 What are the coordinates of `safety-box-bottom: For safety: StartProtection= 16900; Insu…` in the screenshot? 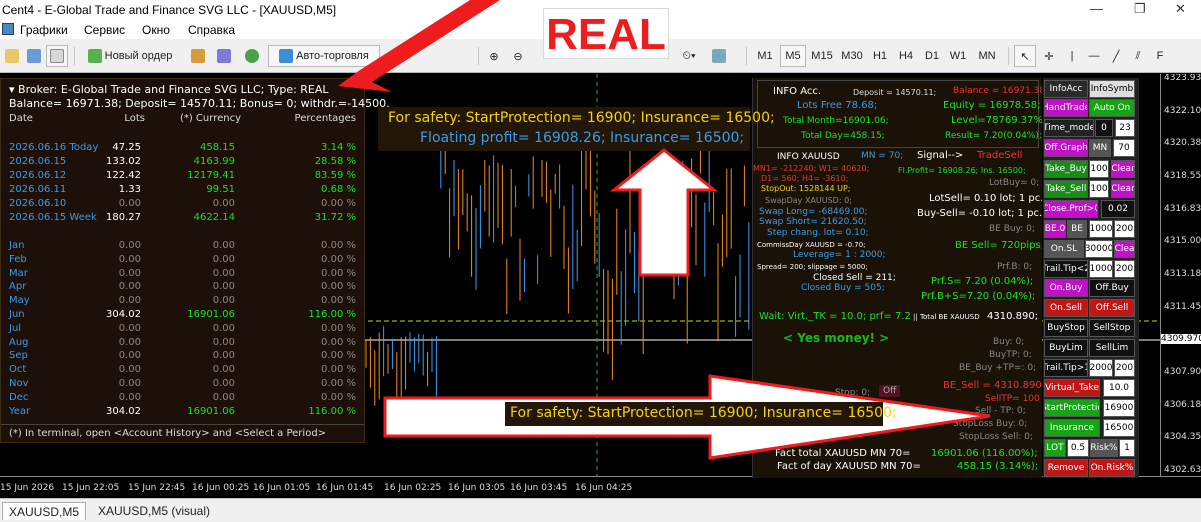 It's located at (701, 414).